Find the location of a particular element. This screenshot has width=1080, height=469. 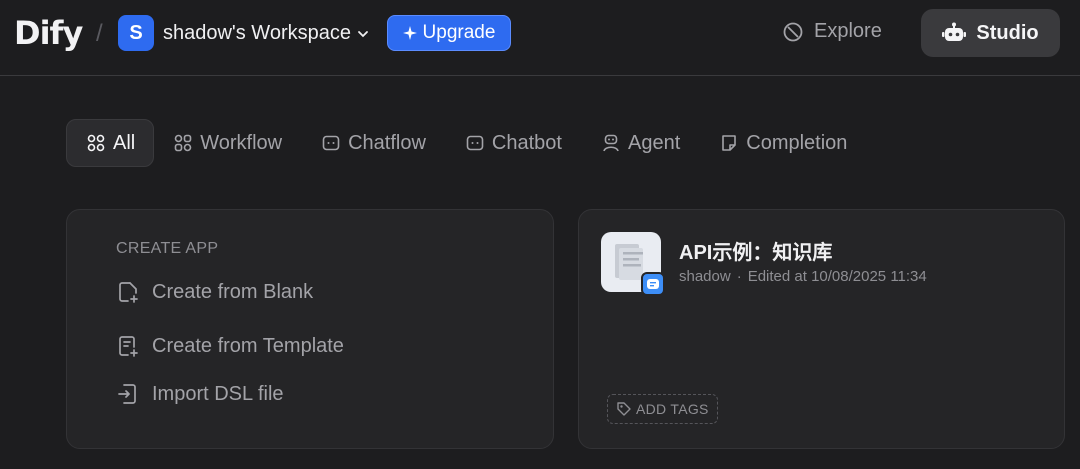

app-author: shadow is located at coordinates (705, 276).